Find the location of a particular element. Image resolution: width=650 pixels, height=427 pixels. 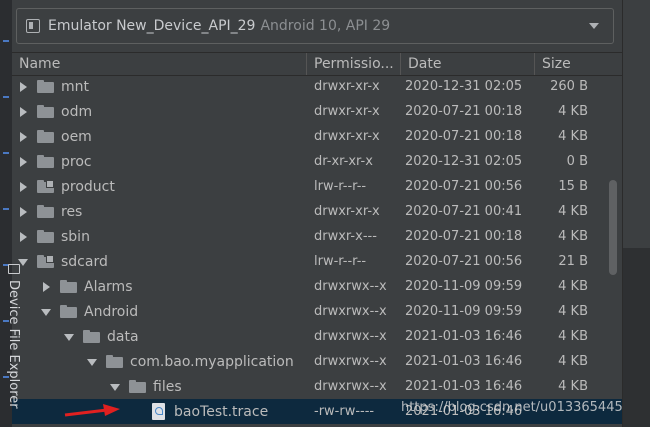

size-cell: 260 B is located at coordinates (569, 86).